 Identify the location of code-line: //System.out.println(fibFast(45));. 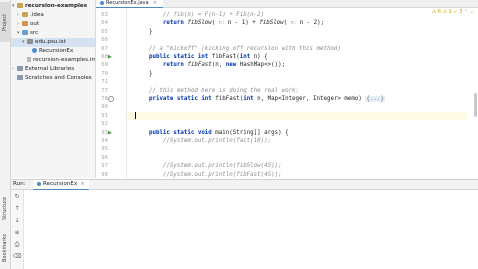
(208, 174).